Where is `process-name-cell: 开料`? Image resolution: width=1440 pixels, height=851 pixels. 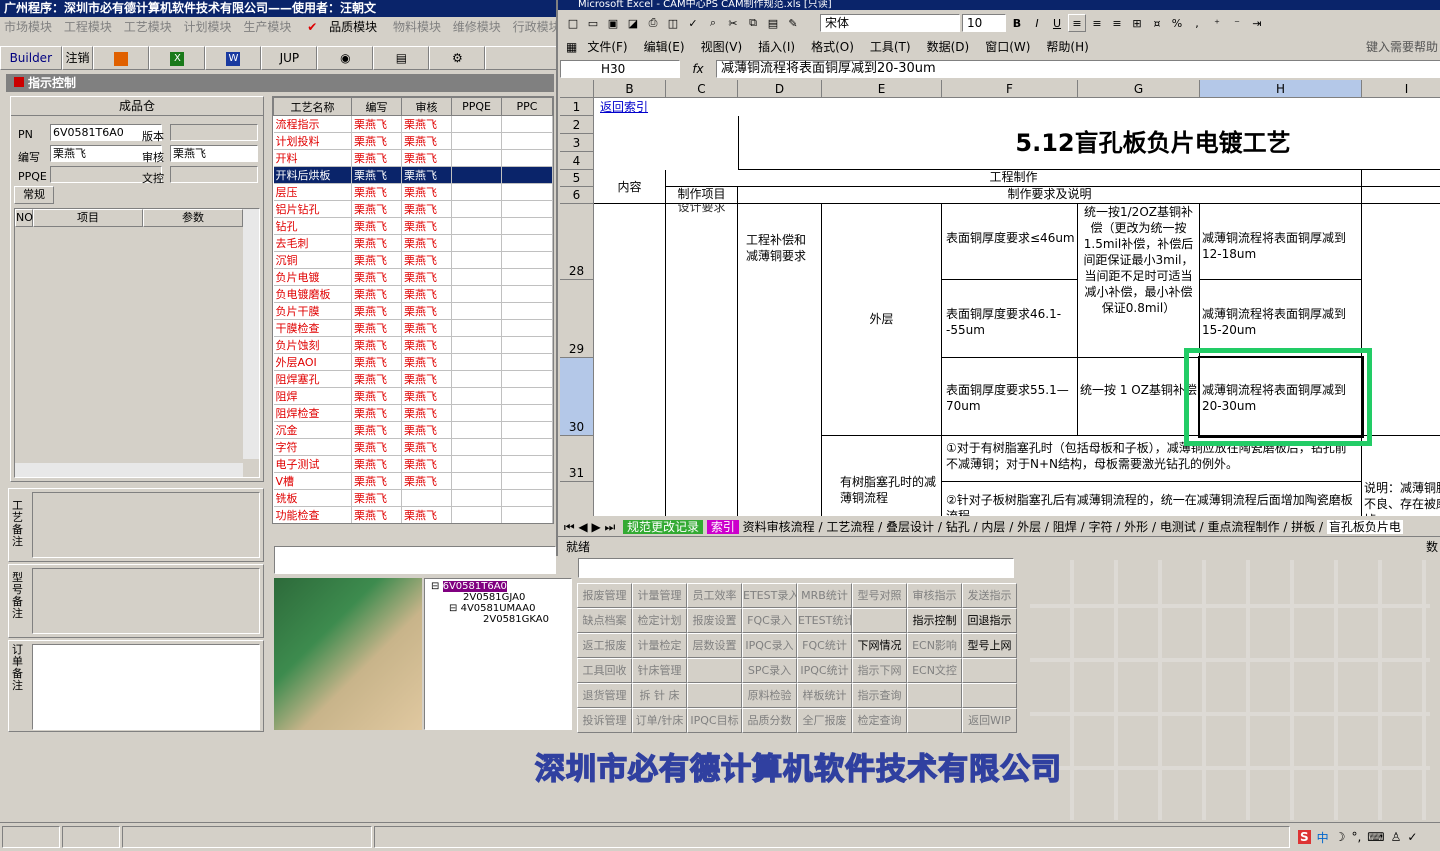
process-name-cell: 开料 is located at coordinates (312, 158).